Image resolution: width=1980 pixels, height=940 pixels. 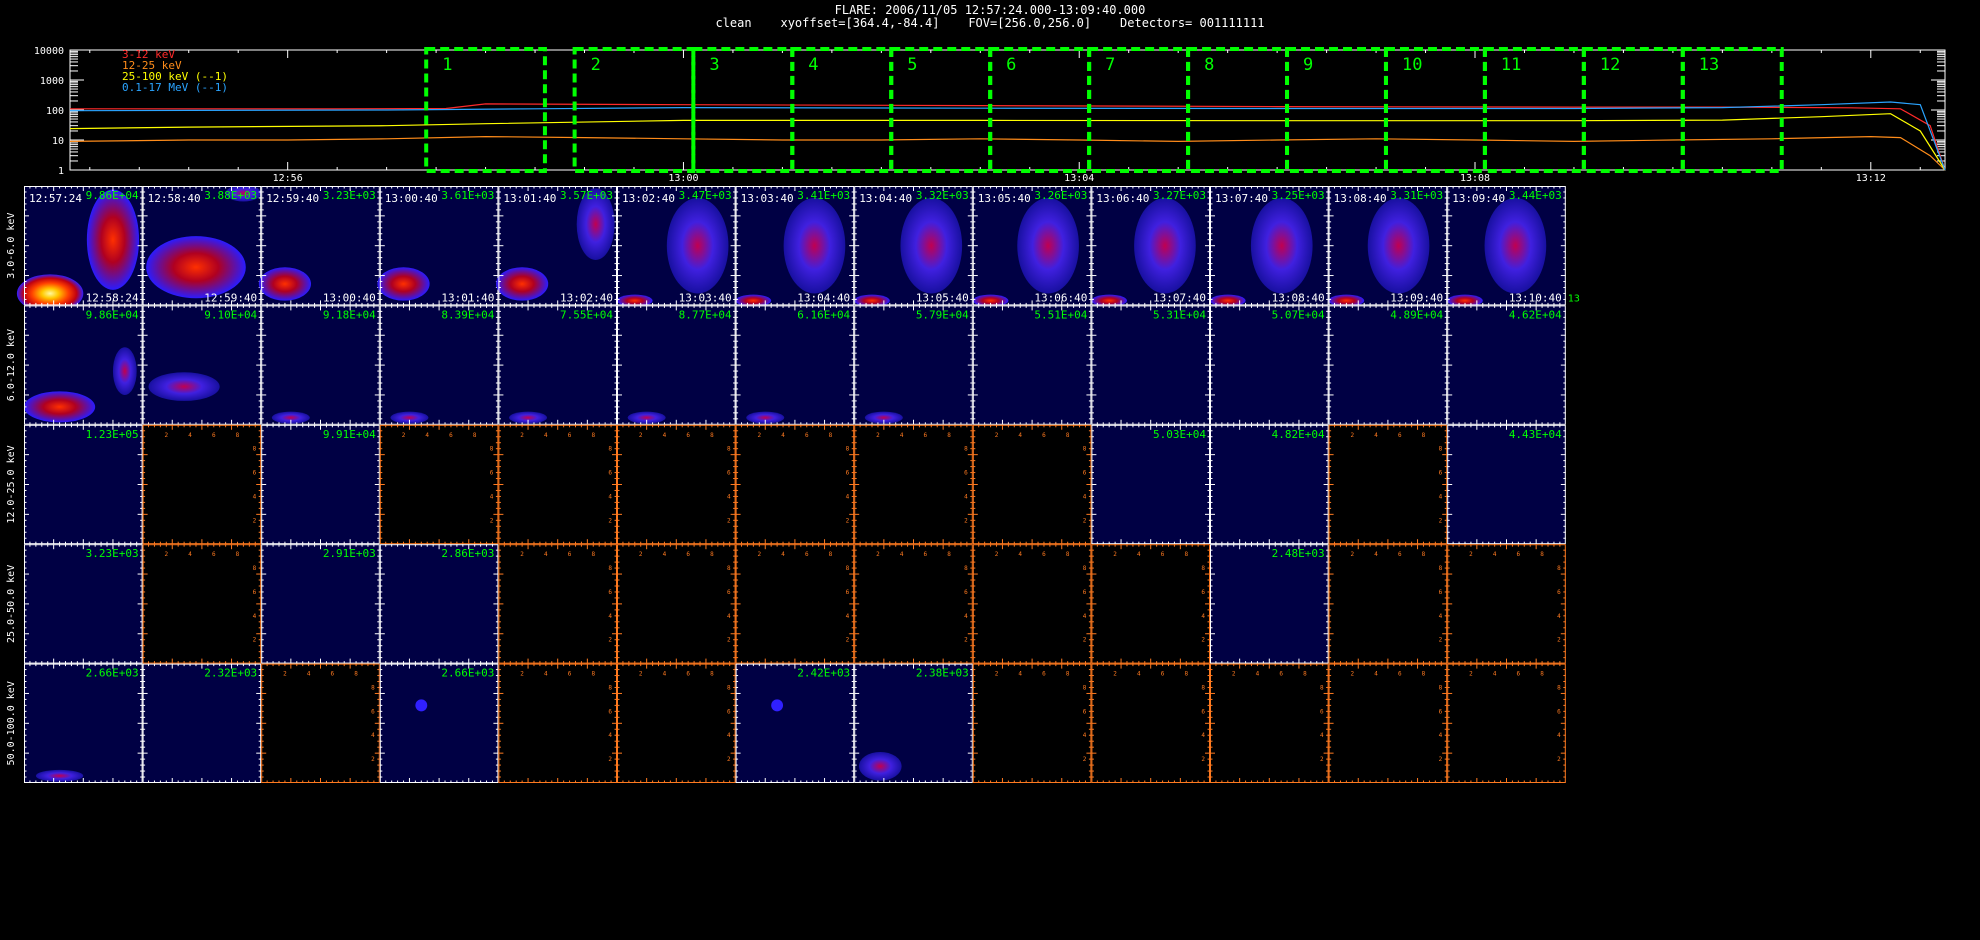 I want to click on panel-peak-value: 3.31E+03, so click(x=1416, y=195).